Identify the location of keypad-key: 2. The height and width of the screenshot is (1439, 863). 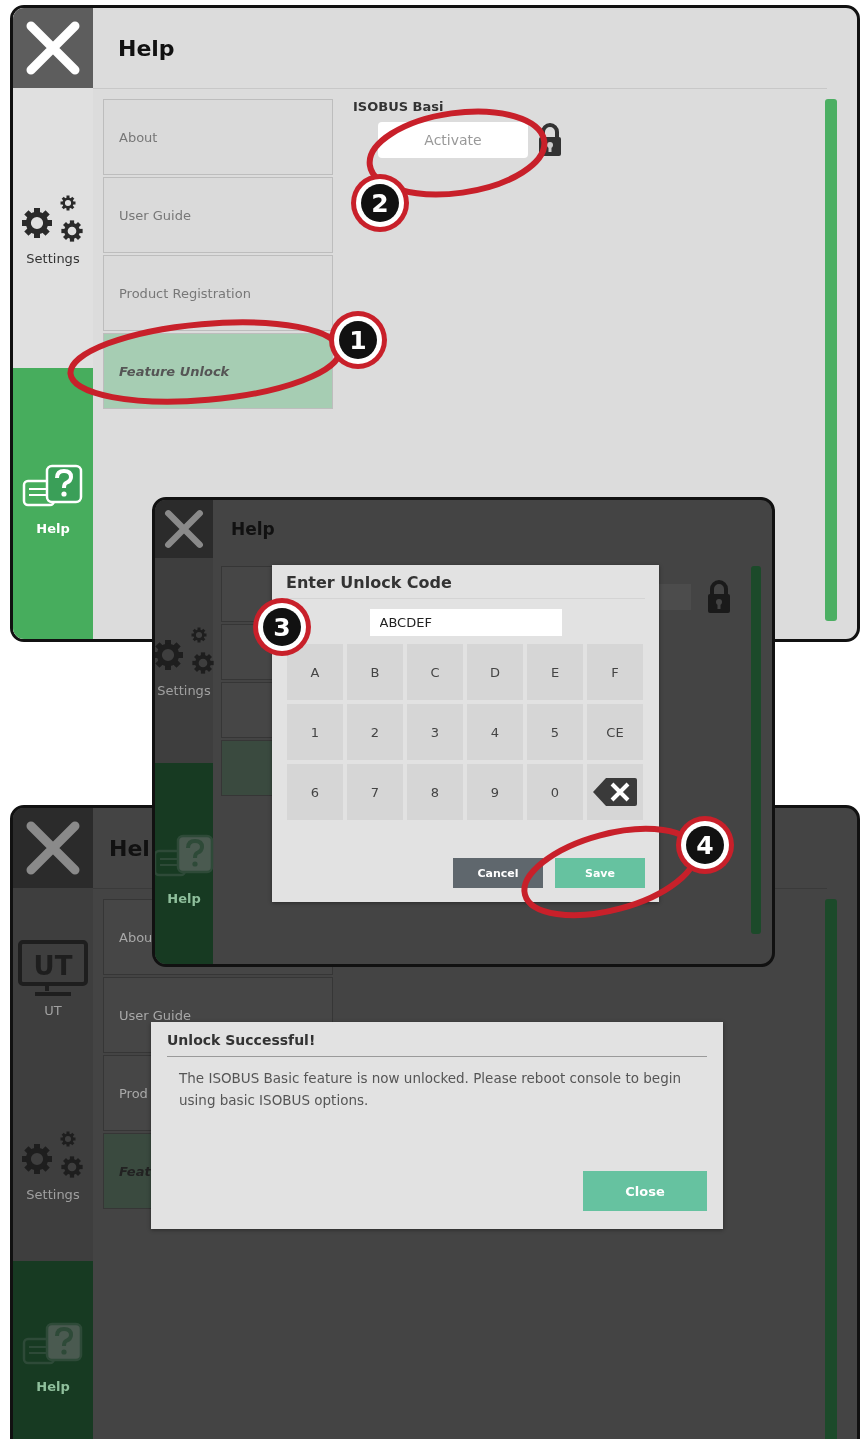
(375, 732).